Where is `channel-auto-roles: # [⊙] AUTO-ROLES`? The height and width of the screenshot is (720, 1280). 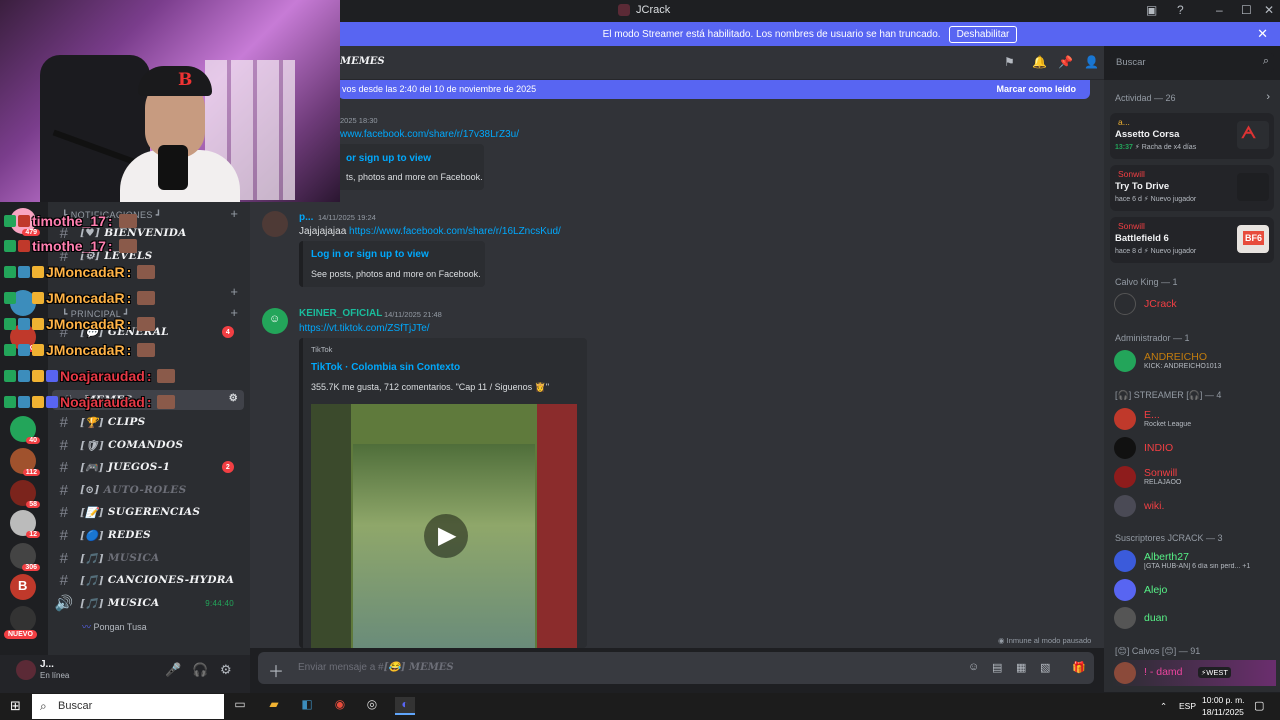
channel-auto-roles: # [⊙] AUTO-ROLES is located at coordinates (146, 490).